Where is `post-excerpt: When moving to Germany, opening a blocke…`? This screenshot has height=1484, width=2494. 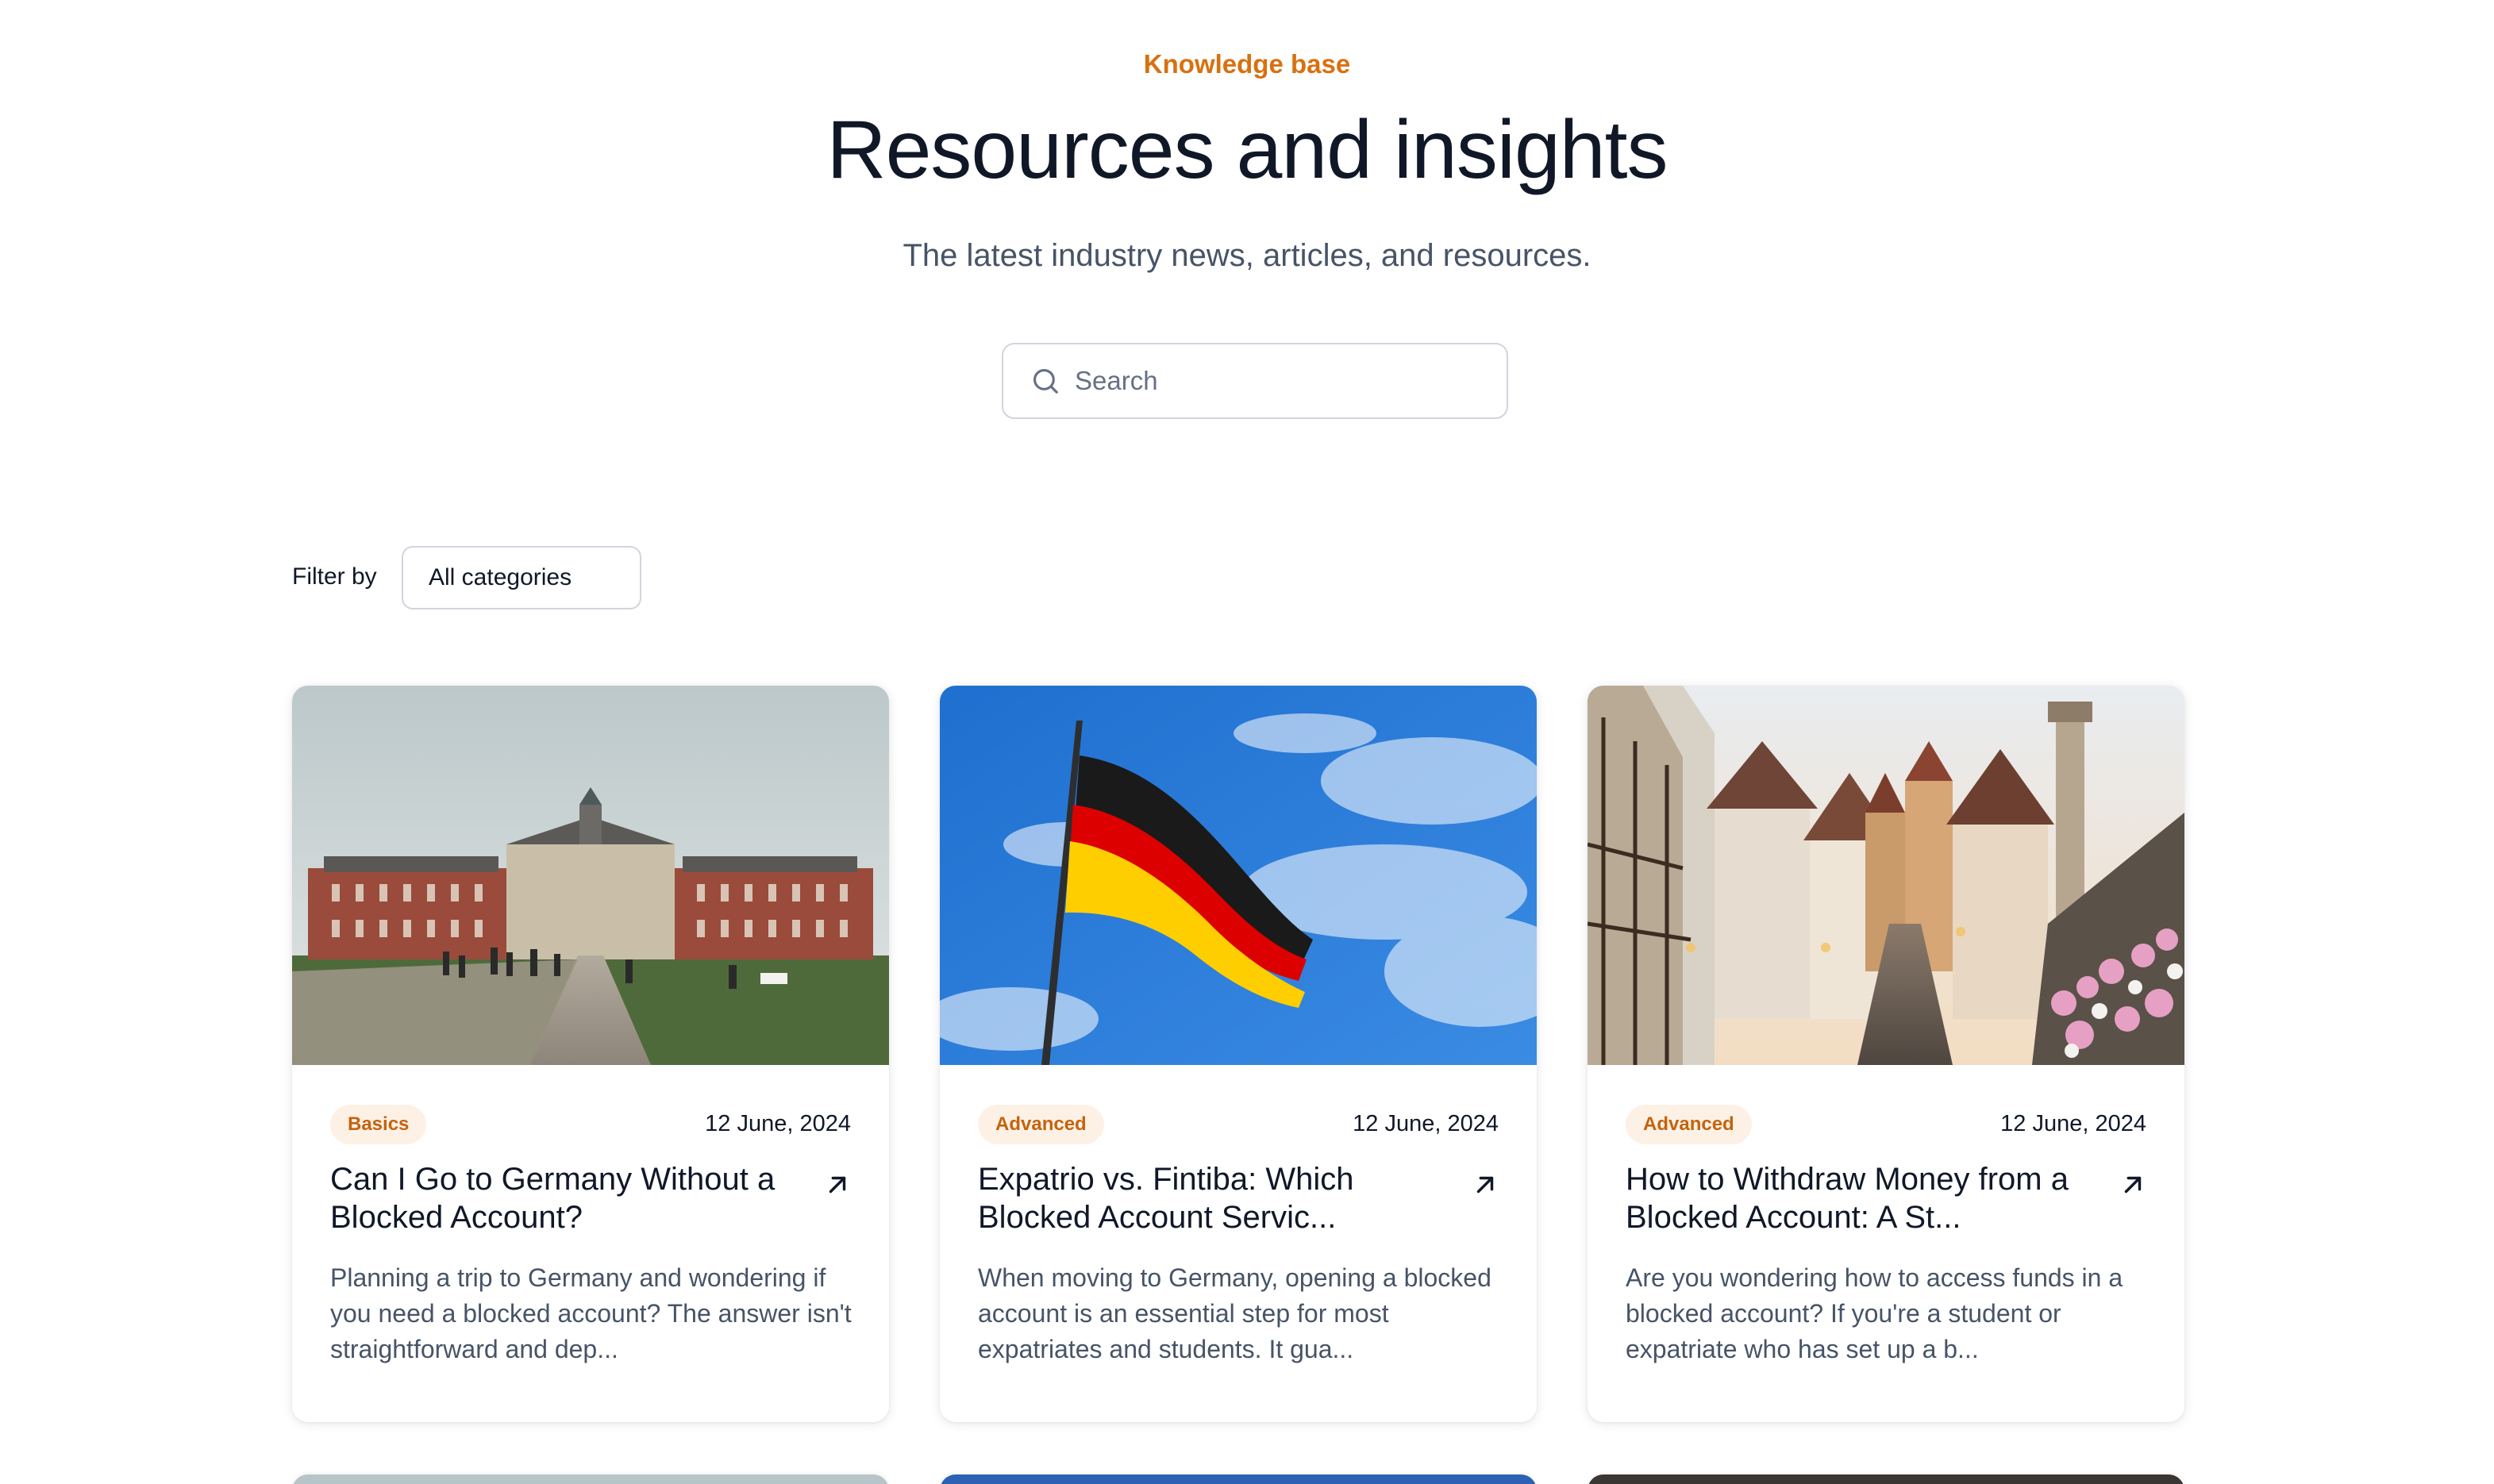
post-excerpt: When moving to Germany, opening a blocke… is located at coordinates (1234, 1313).